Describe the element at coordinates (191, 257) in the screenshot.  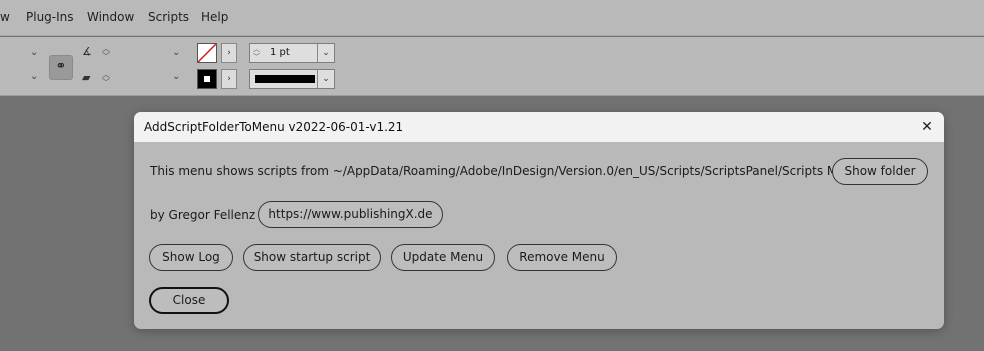
I see `show-log-button: Show Log` at that location.